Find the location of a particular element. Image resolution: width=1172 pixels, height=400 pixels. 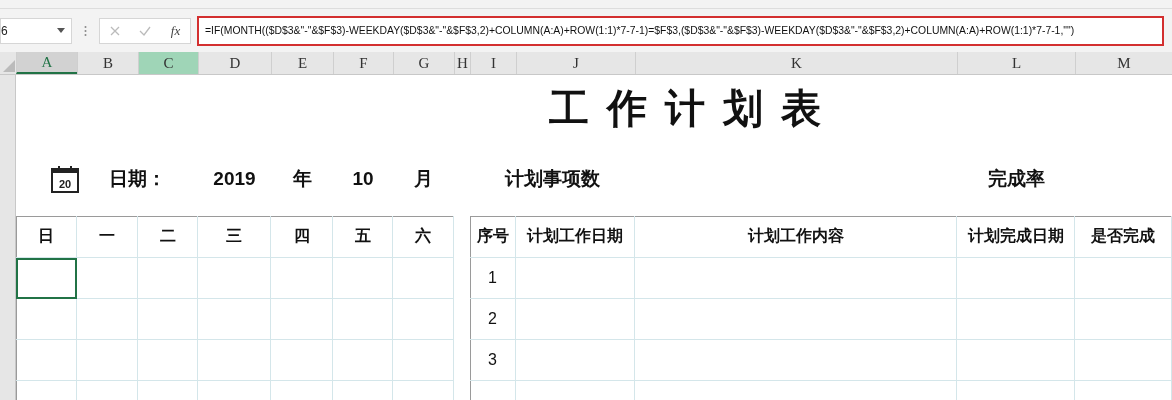

weekday-header: 六 is located at coordinates (423, 237).